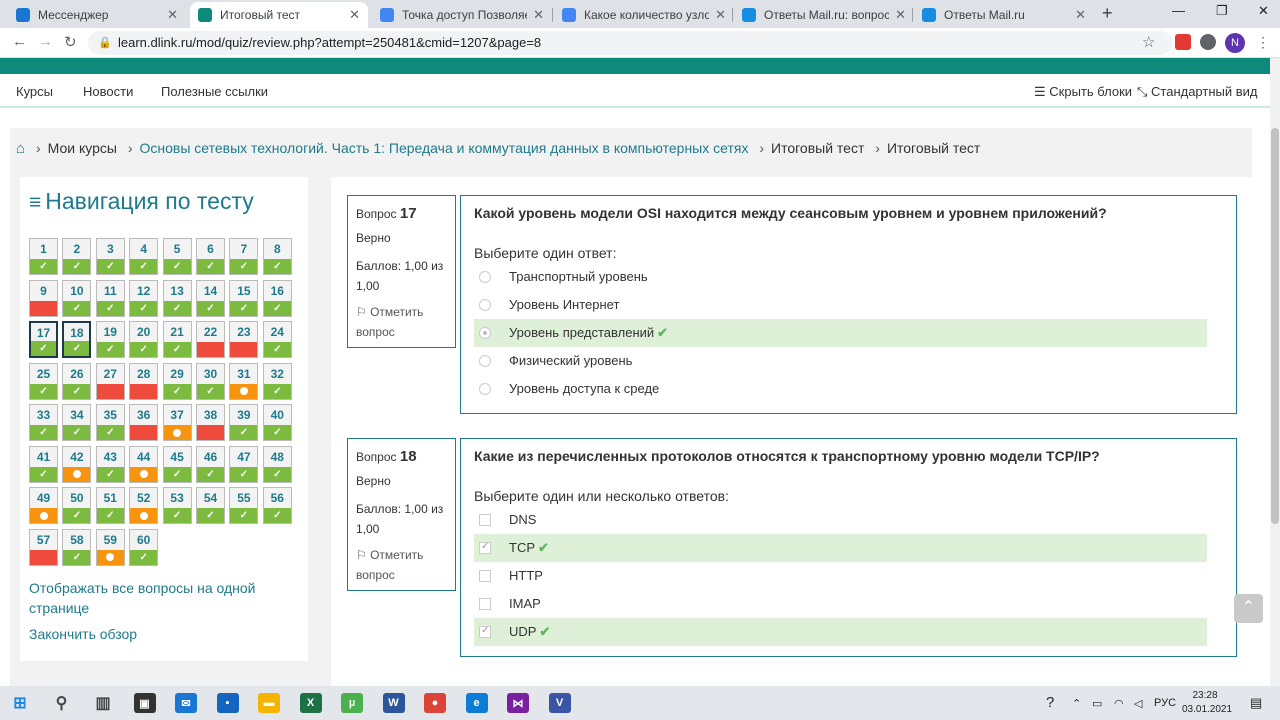  What do you see at coordinates (144, 422) in the screenshot?
I see `question-nav-button: 36` at bounding box center [144, 422].